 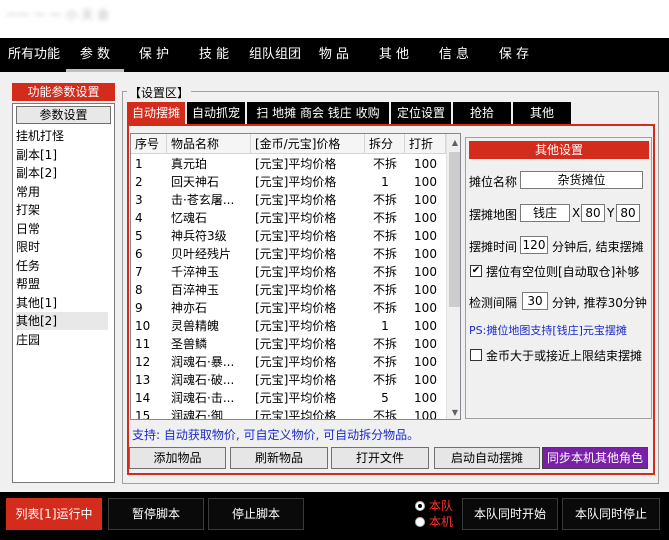 I want to click on menu-team: 组队组团, so click(x=275, y=55).